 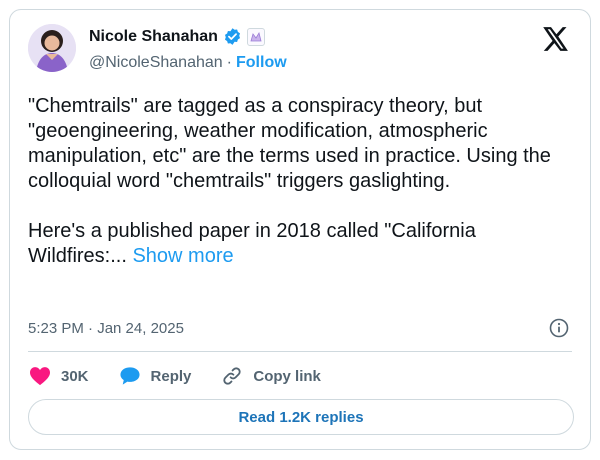 I want to click on avatar-image, so click(x=52, y=48).